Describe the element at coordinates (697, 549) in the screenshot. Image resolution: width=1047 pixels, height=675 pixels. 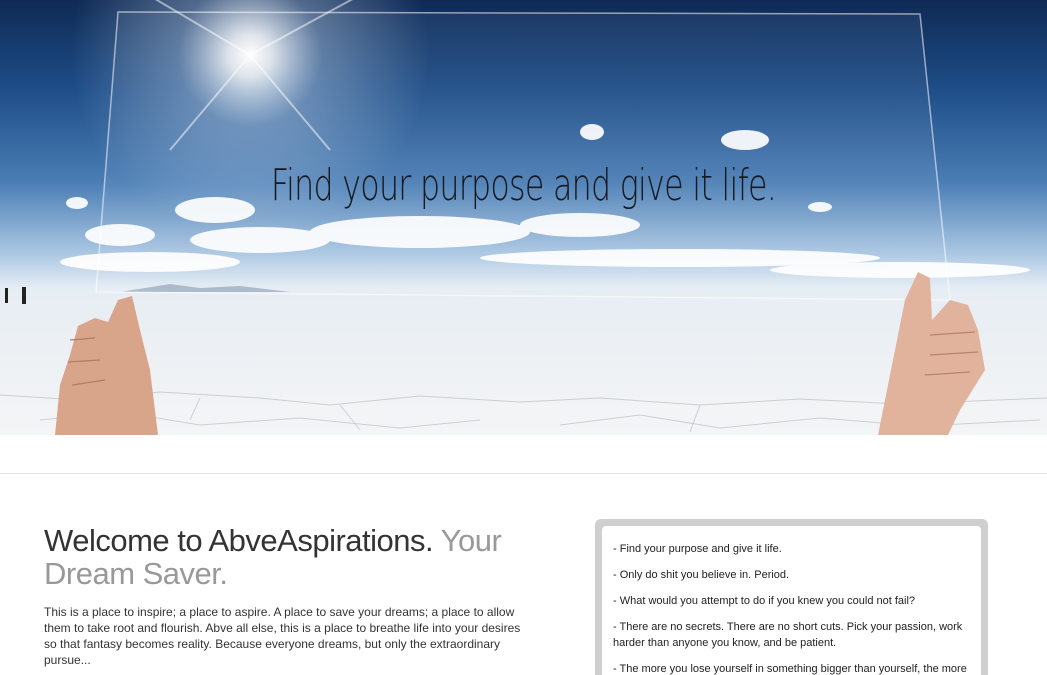
I see `quote-item: - Find your purpose and give it life.` at that location.